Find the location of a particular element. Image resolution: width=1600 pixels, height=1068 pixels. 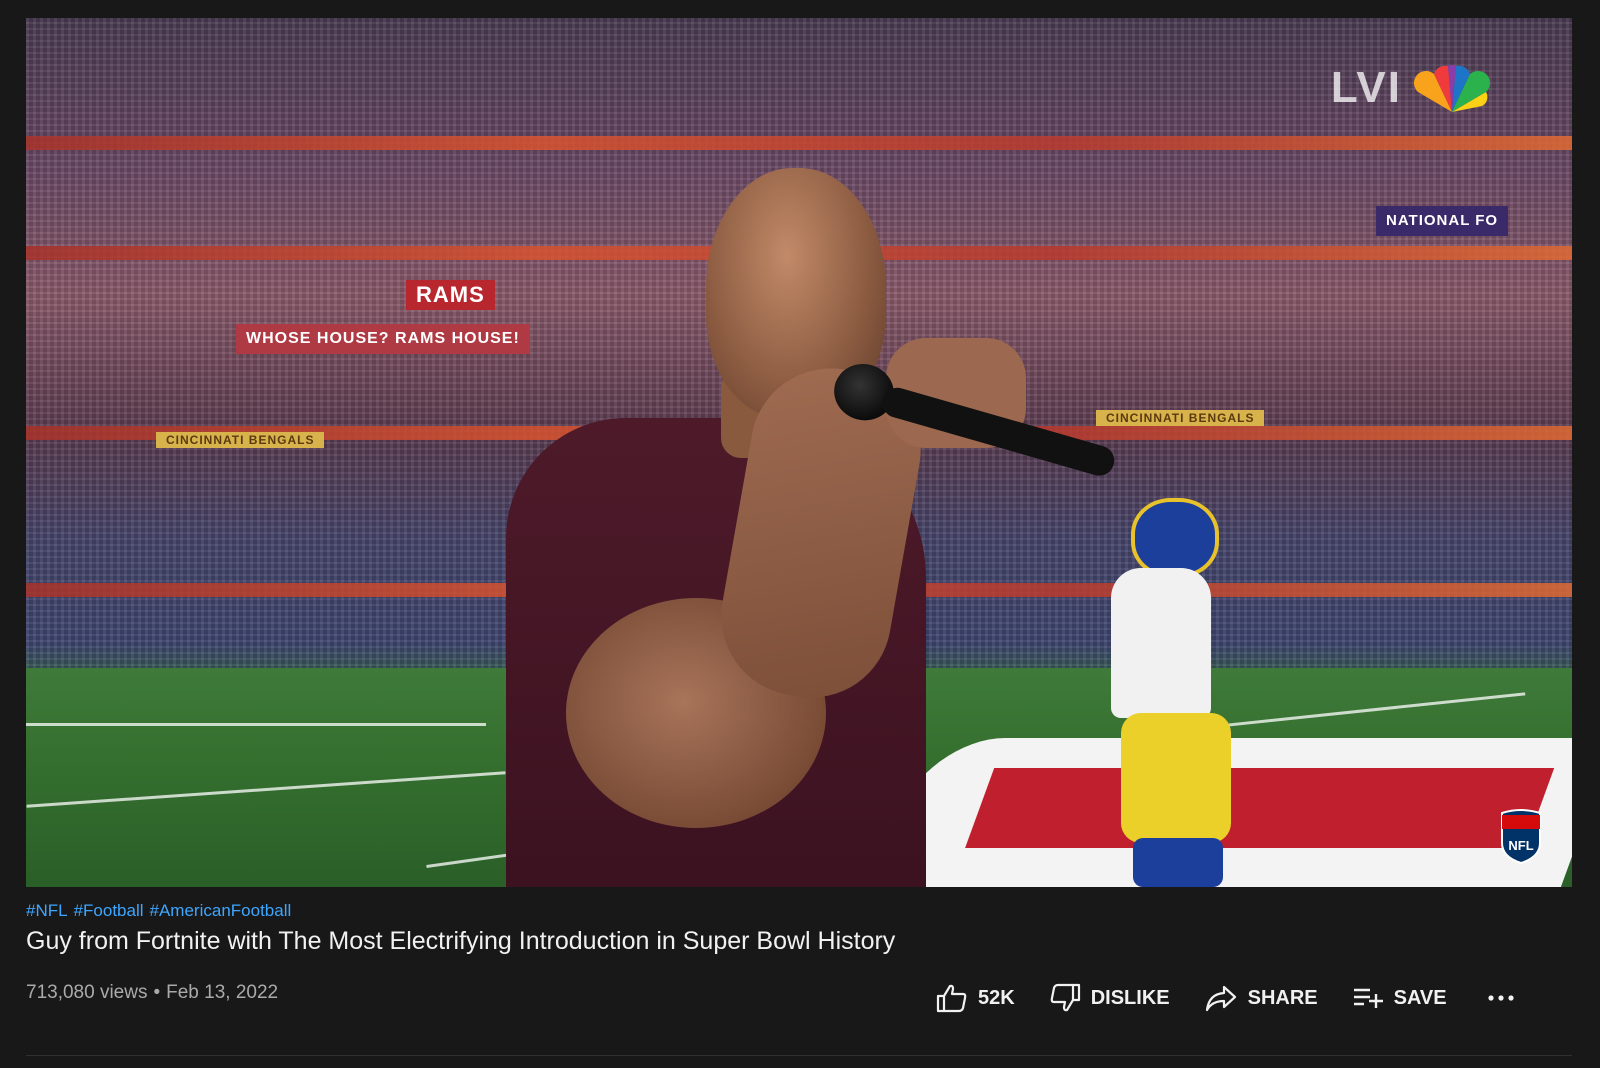

section-divider is located at coordinates (799, 1055).